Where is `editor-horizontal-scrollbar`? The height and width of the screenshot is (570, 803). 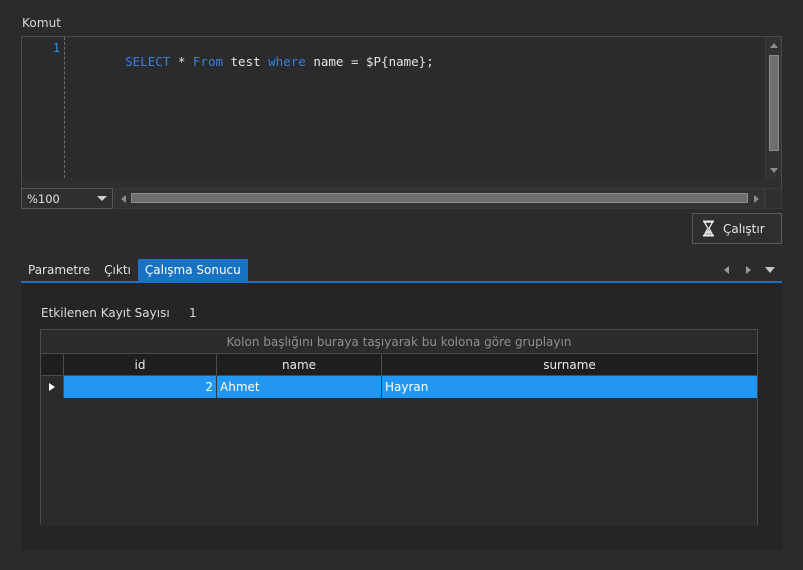 editor-horizontal-scrollbar is located at coordinates (439, 198).